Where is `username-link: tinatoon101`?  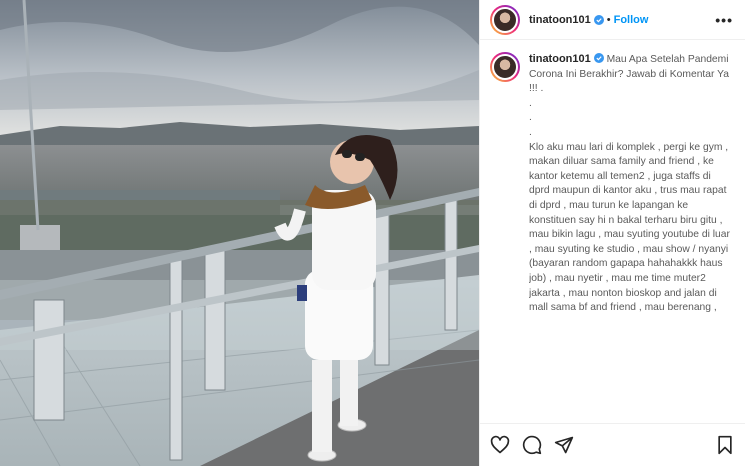
username-link: tinatoon101 is located at coordinates (560, 20).